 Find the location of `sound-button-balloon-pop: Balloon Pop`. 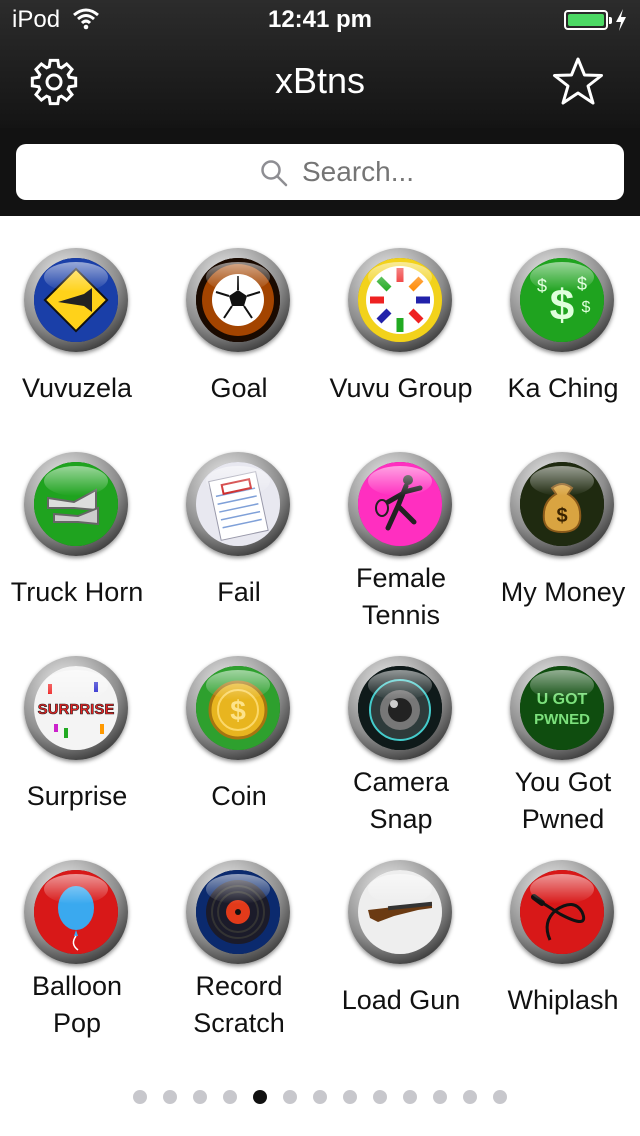

sound-button-balloon-pop: Balloon Pop is located at coordinates (79, 942).